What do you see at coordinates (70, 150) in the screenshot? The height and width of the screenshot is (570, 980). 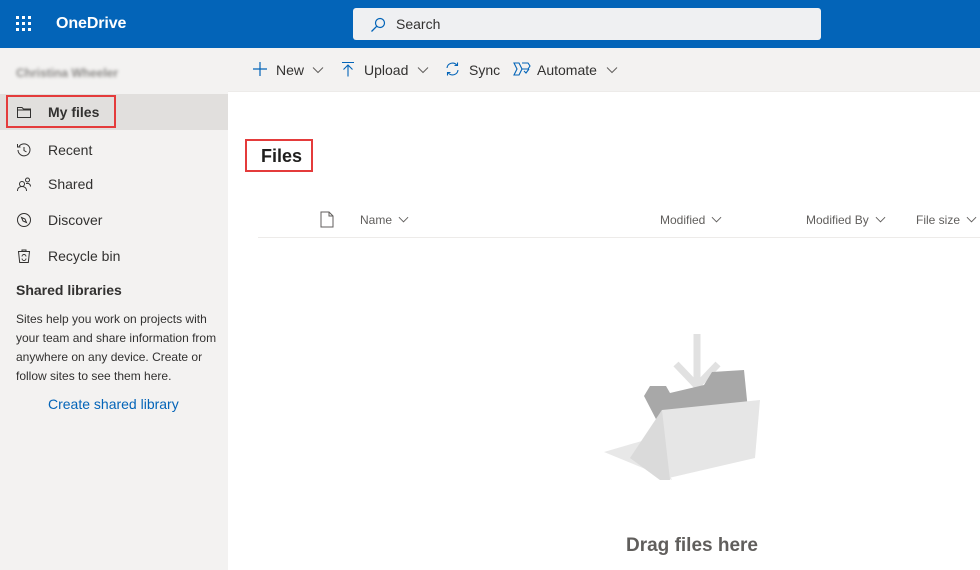 I see `sidebar-item-label: Recent` at bounding box center [70, 150].